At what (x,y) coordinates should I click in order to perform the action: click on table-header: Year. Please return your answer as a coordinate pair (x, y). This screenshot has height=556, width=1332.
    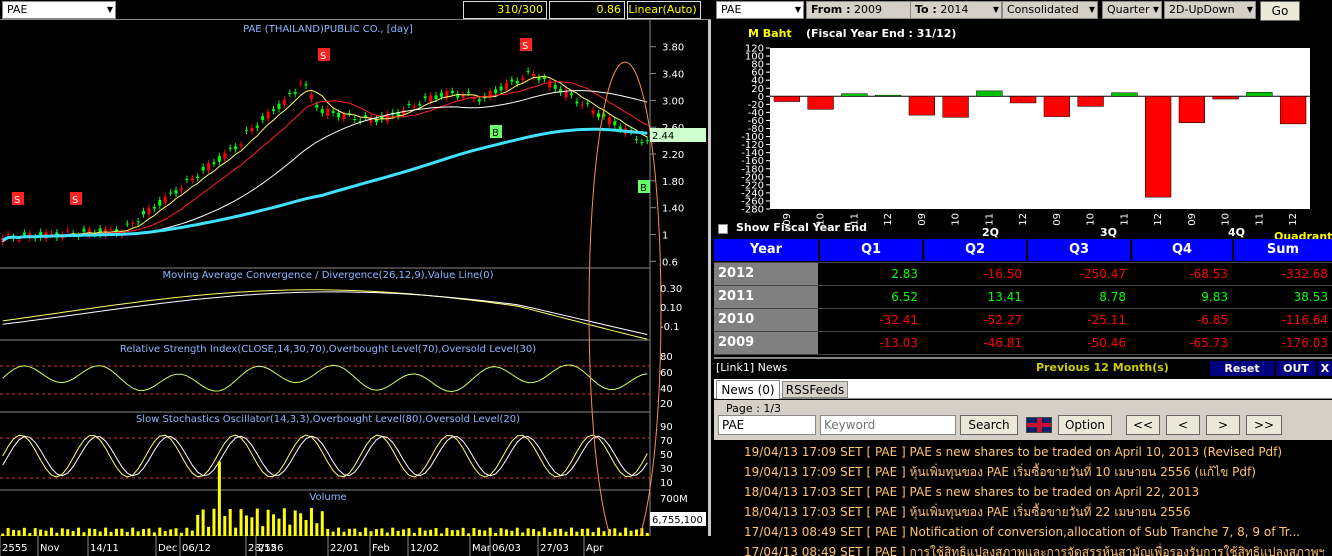
    Looking at the image, I should click on (766, 250).